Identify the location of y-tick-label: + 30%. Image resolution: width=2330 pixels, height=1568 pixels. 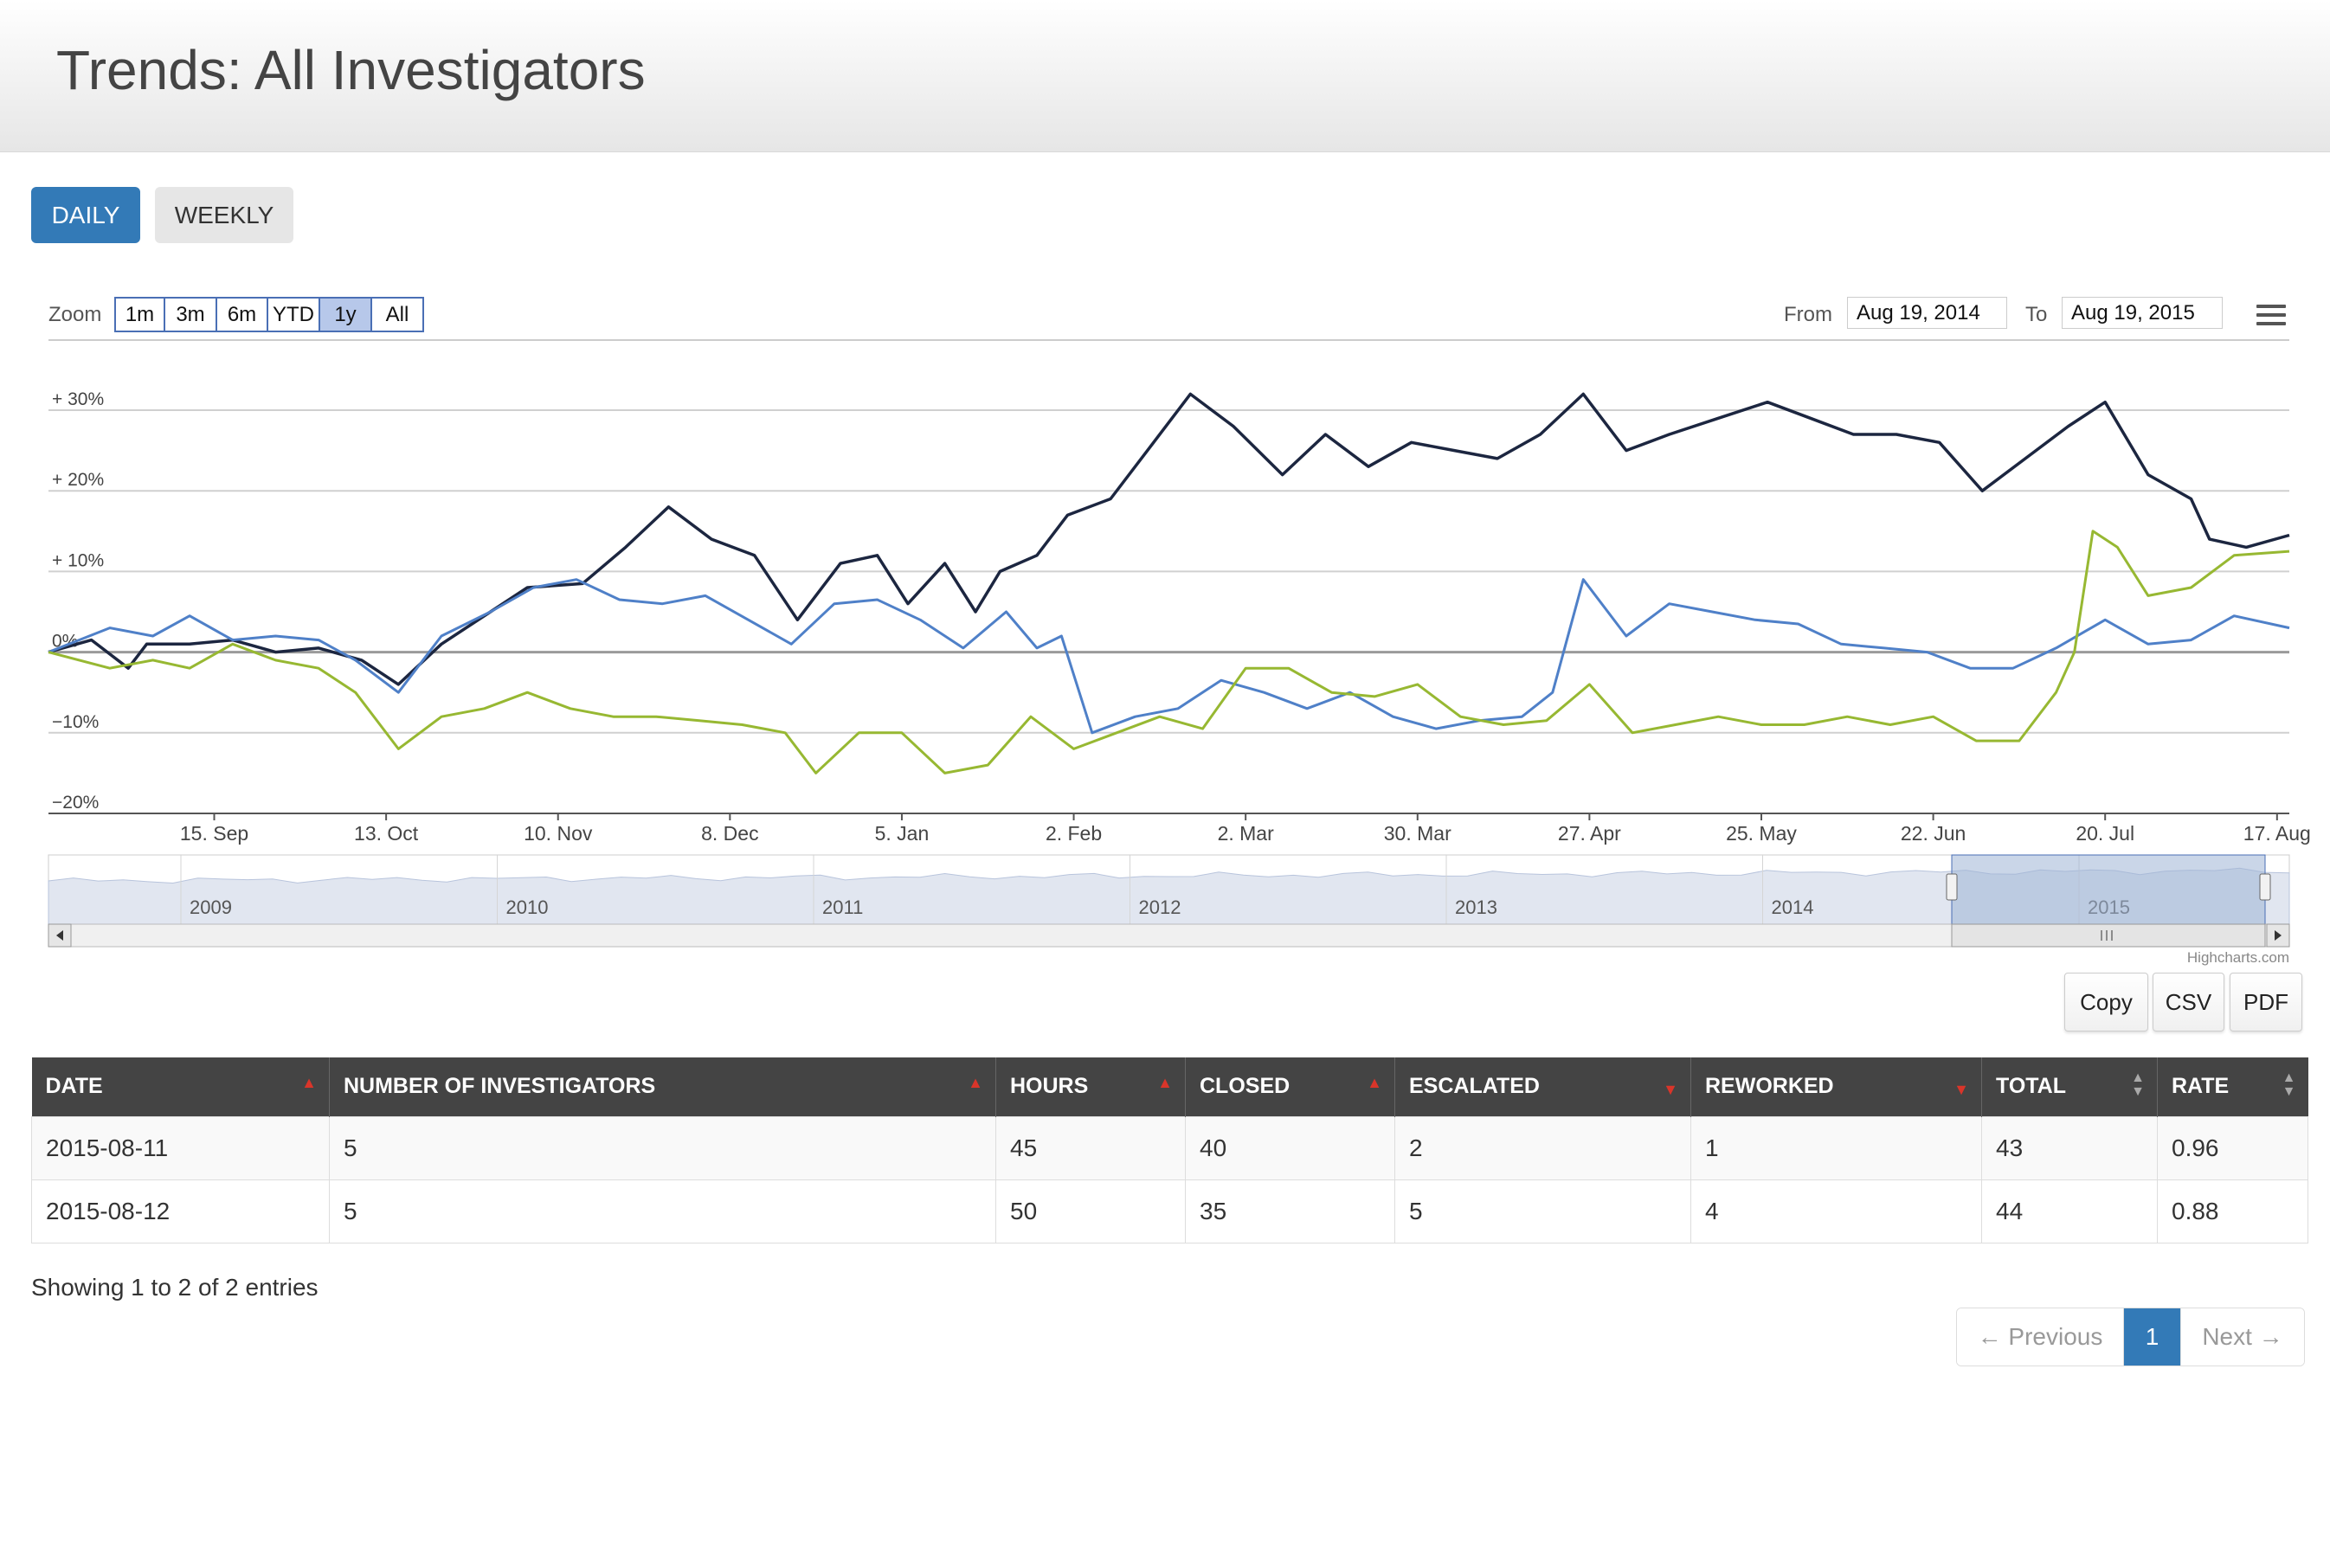
(78, 399).